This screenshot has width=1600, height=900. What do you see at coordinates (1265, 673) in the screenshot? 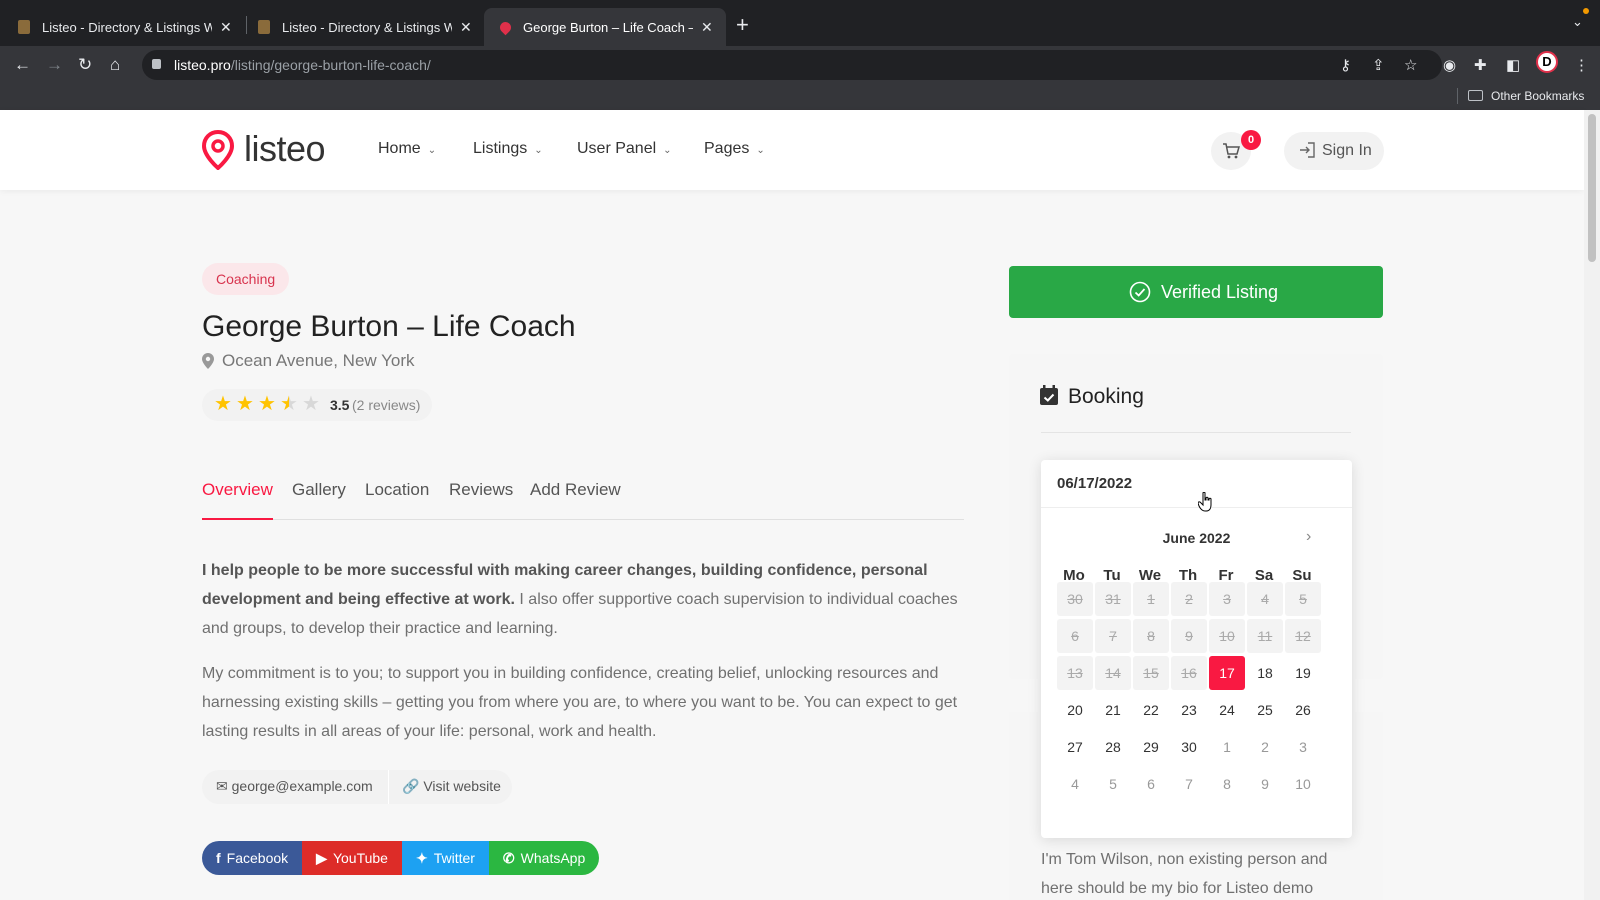
I see `calendar-day: 18` at bounding box center [1265, 673].